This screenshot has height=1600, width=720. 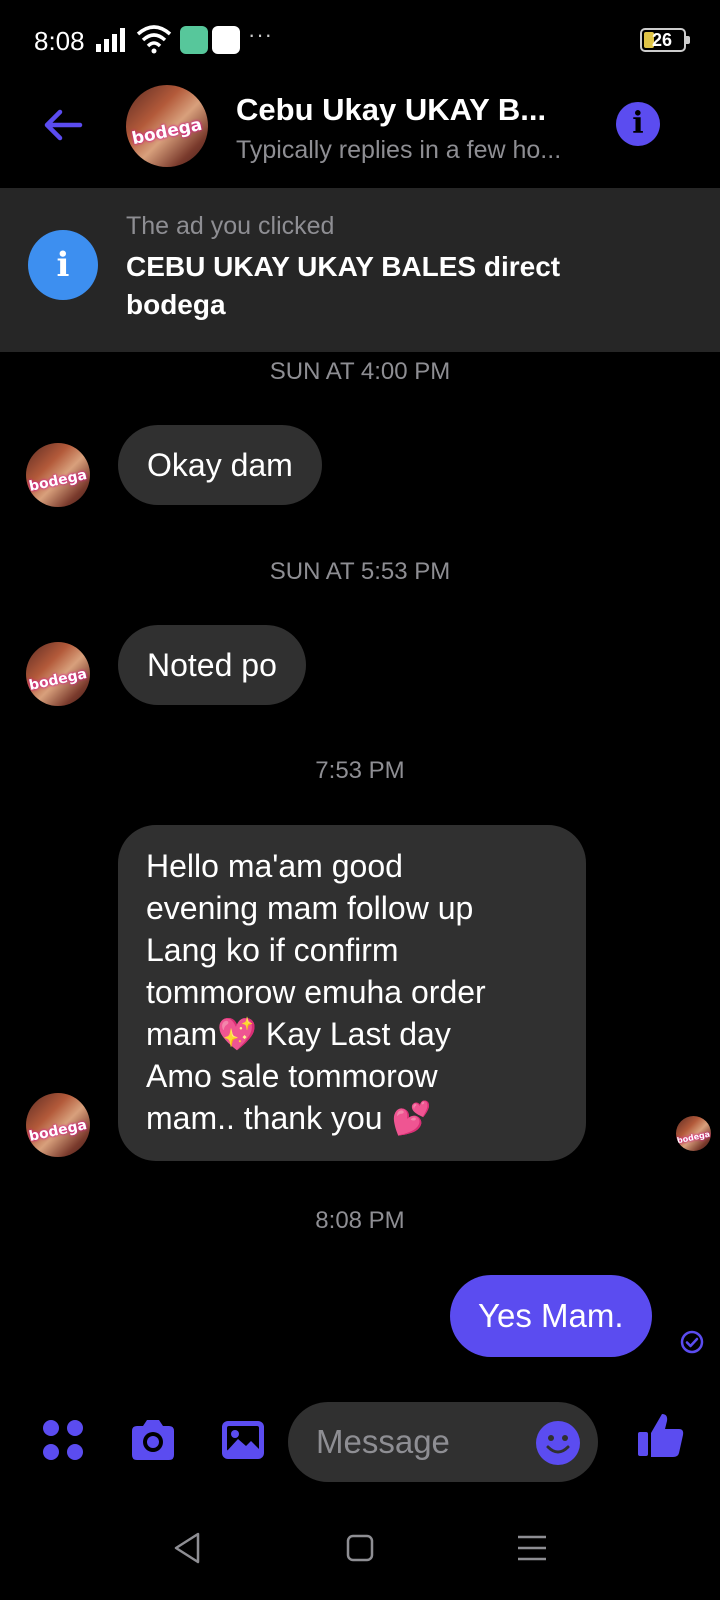 I want to click on gallery-icon, so click(x=243, y=1440).